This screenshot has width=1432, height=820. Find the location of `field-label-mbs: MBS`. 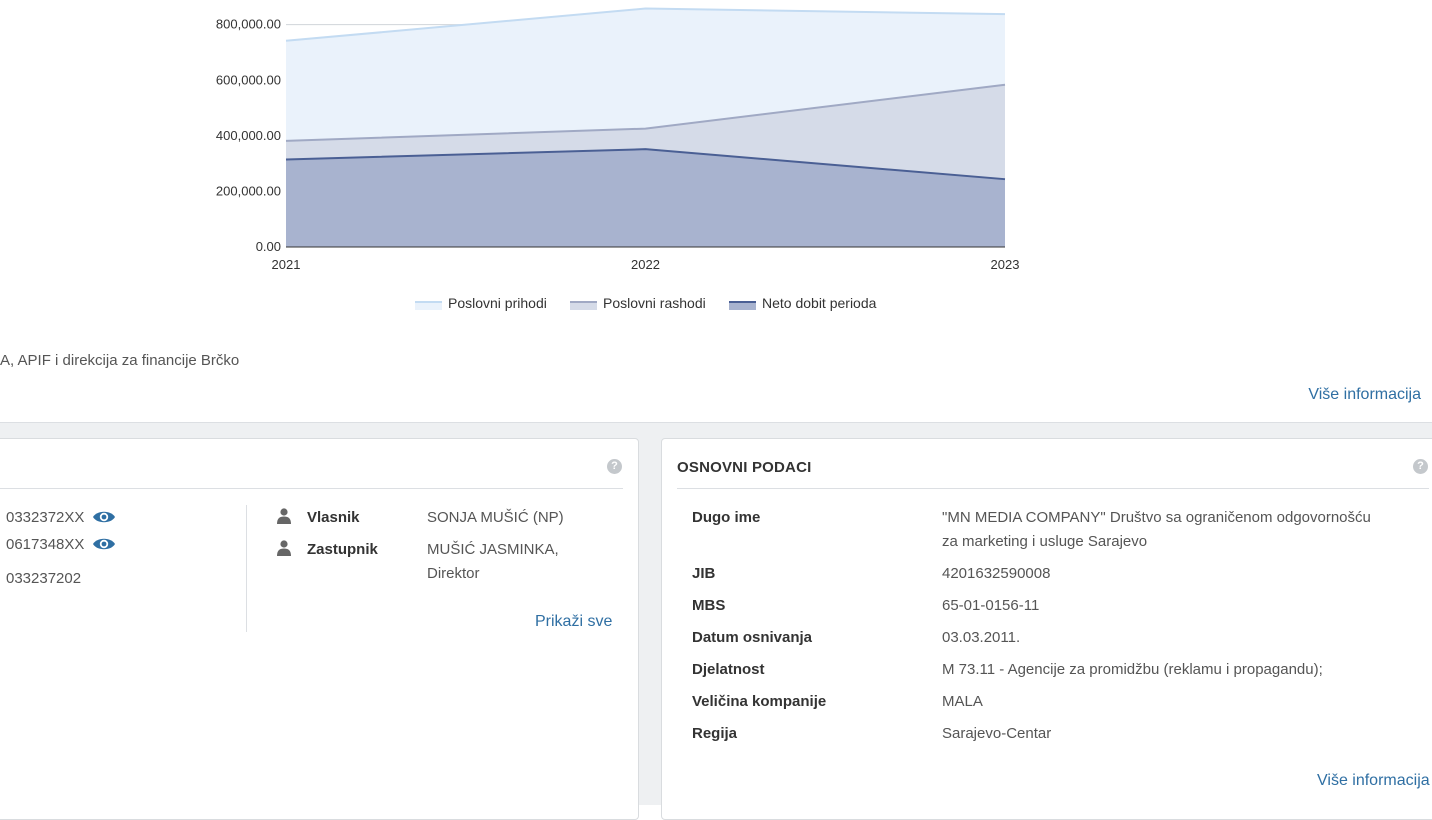

field-label-mbs: MBS is located at coordinates (709, 605).